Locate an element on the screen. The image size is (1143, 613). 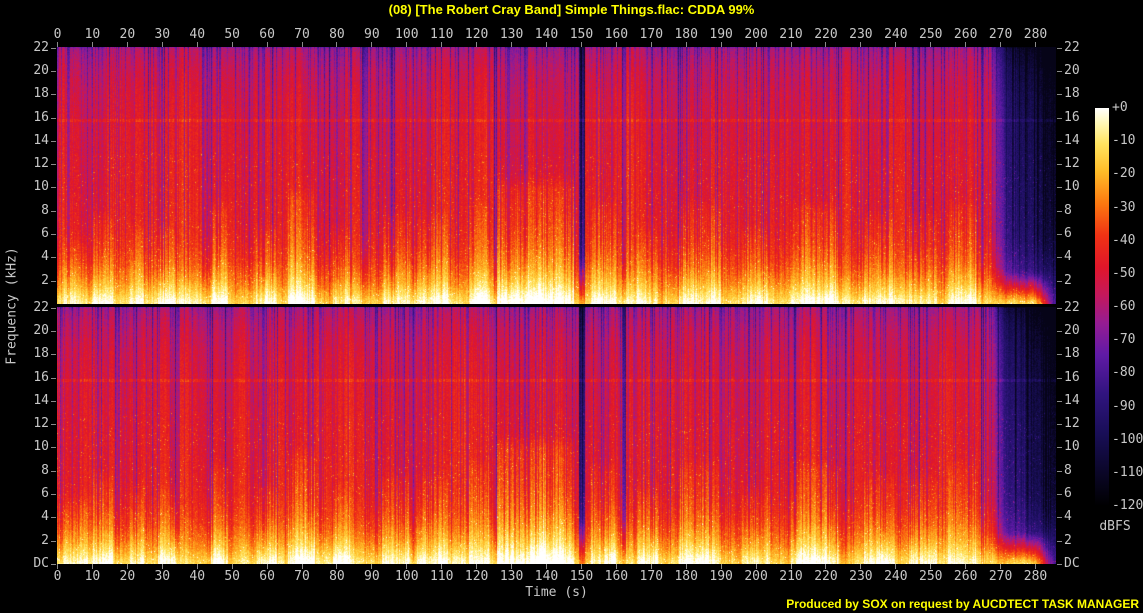
time-tick-label: 280 is located at coordinates (1035, 34).